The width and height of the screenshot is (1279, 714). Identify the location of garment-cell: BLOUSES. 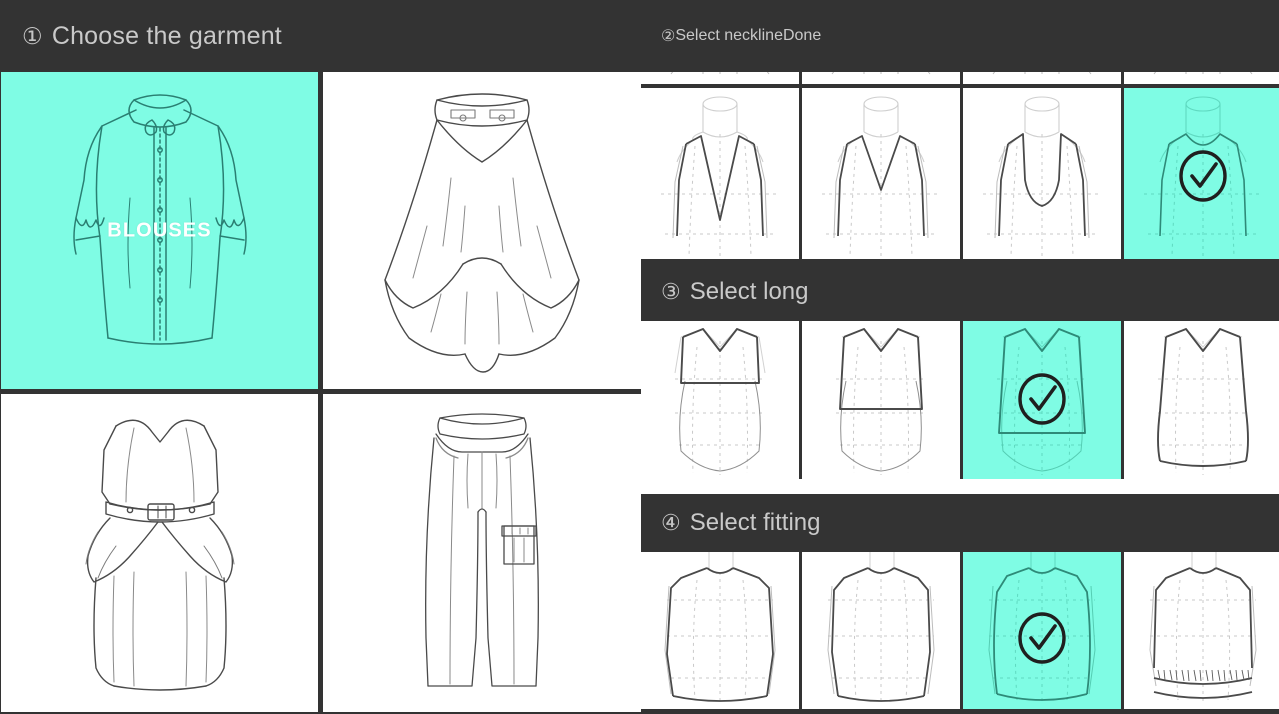
(160, 232).